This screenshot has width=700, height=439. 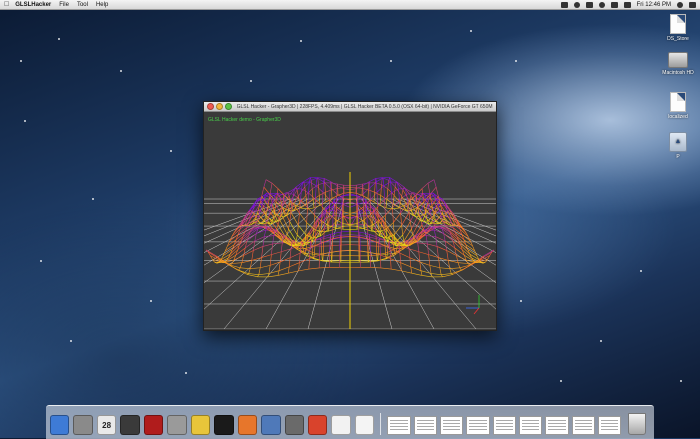 What do you see at coordinates (602, 5) in the screenshot?
I see `wifi-icon` at bounding box center [602, 5].